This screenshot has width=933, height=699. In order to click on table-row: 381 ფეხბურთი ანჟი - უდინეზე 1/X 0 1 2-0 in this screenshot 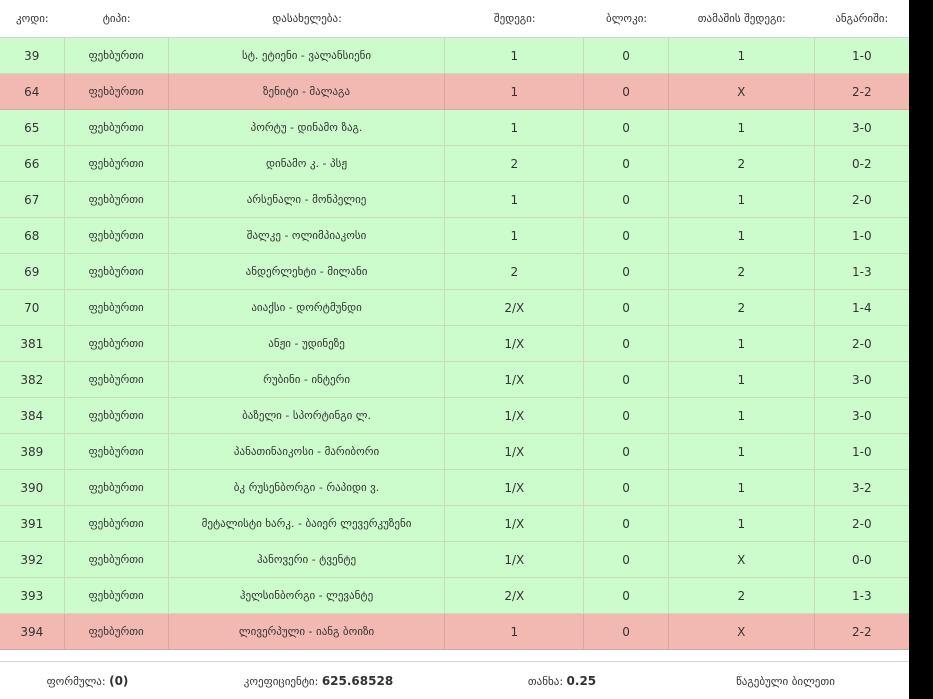, I will do `click(454, 344)`.